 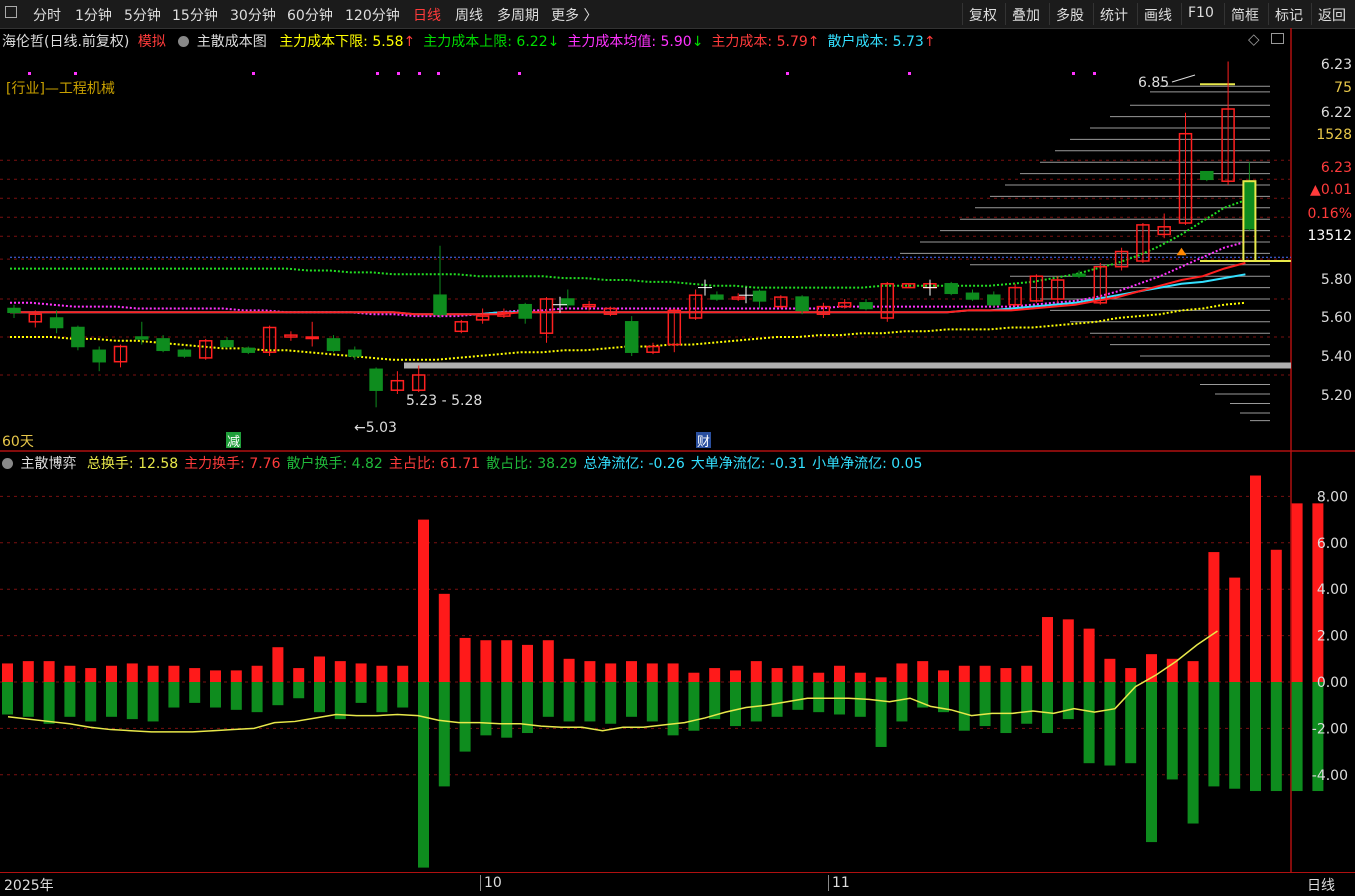 What do you see at coordinates (1330, 729) in the screenshot?
I see `sub-axis-label: -2.00` at bounding box center [1330, 729].